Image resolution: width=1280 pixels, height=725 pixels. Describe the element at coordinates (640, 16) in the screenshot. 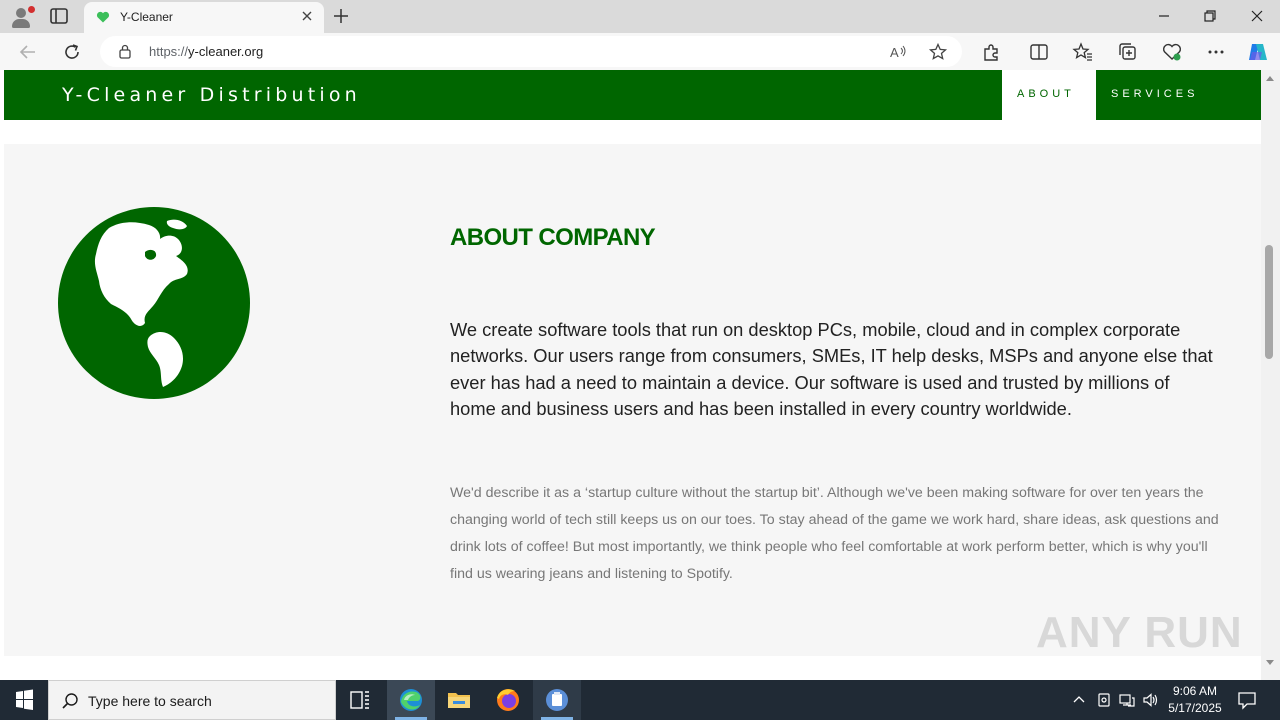

I see `browser-tab-strip: Y-Cleaner` at that location.